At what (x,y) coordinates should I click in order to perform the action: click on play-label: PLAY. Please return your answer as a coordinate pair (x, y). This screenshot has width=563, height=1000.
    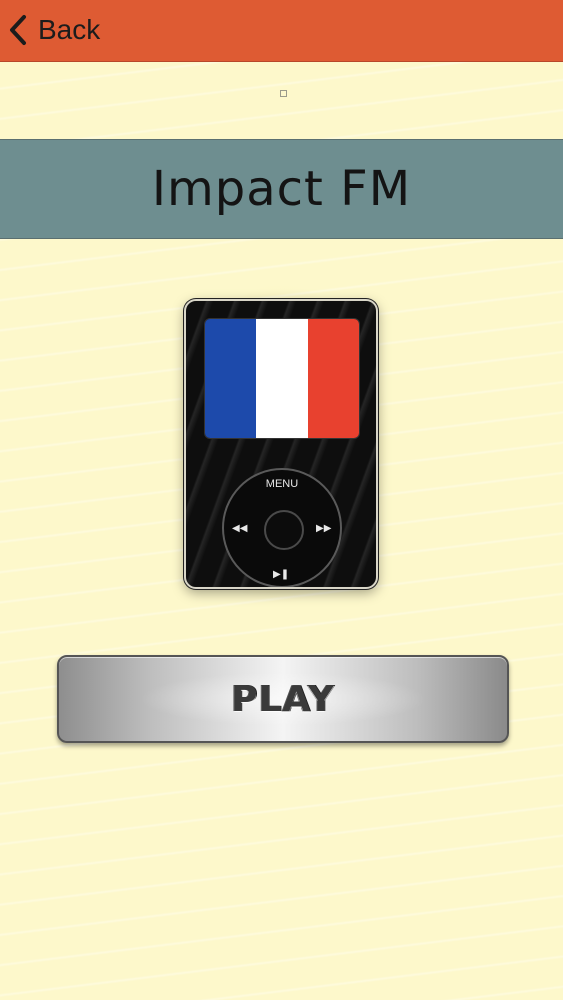
    Looking at the image, I should click on (283, 699).